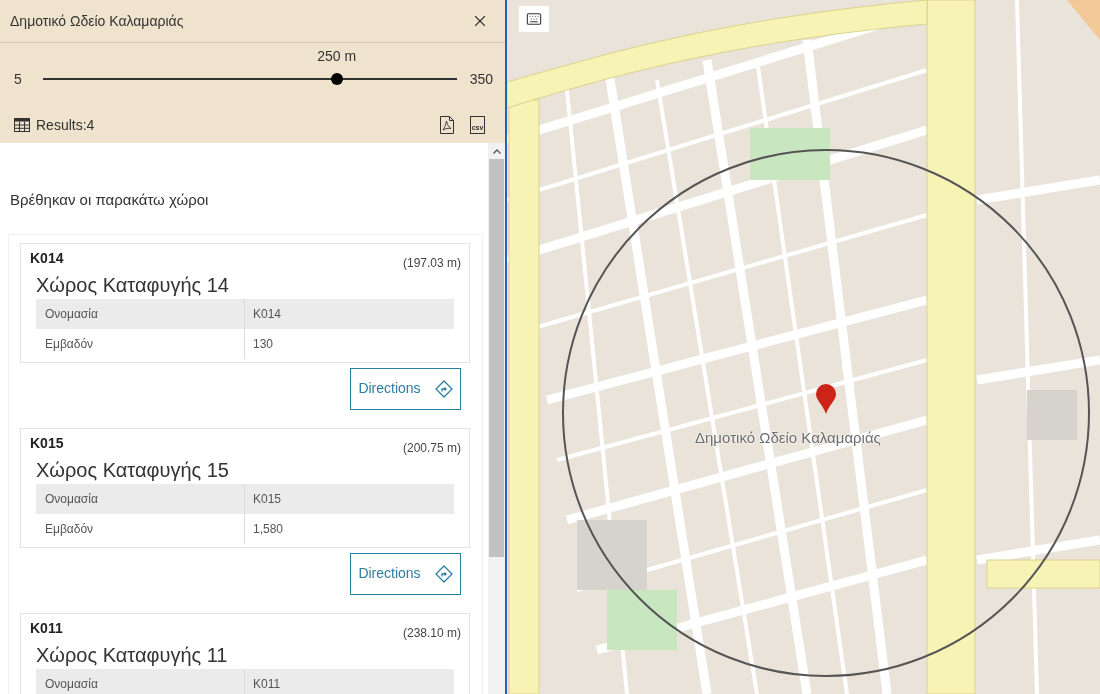  What do you see at coordinates (268, 529) in the screenshot?
I see `attribute-value: 1,580` at bounding box center [268, 529].